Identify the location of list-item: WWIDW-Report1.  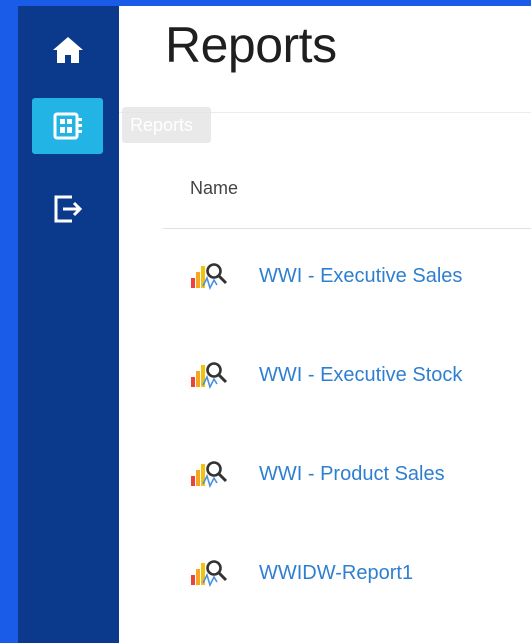
(301, 573).